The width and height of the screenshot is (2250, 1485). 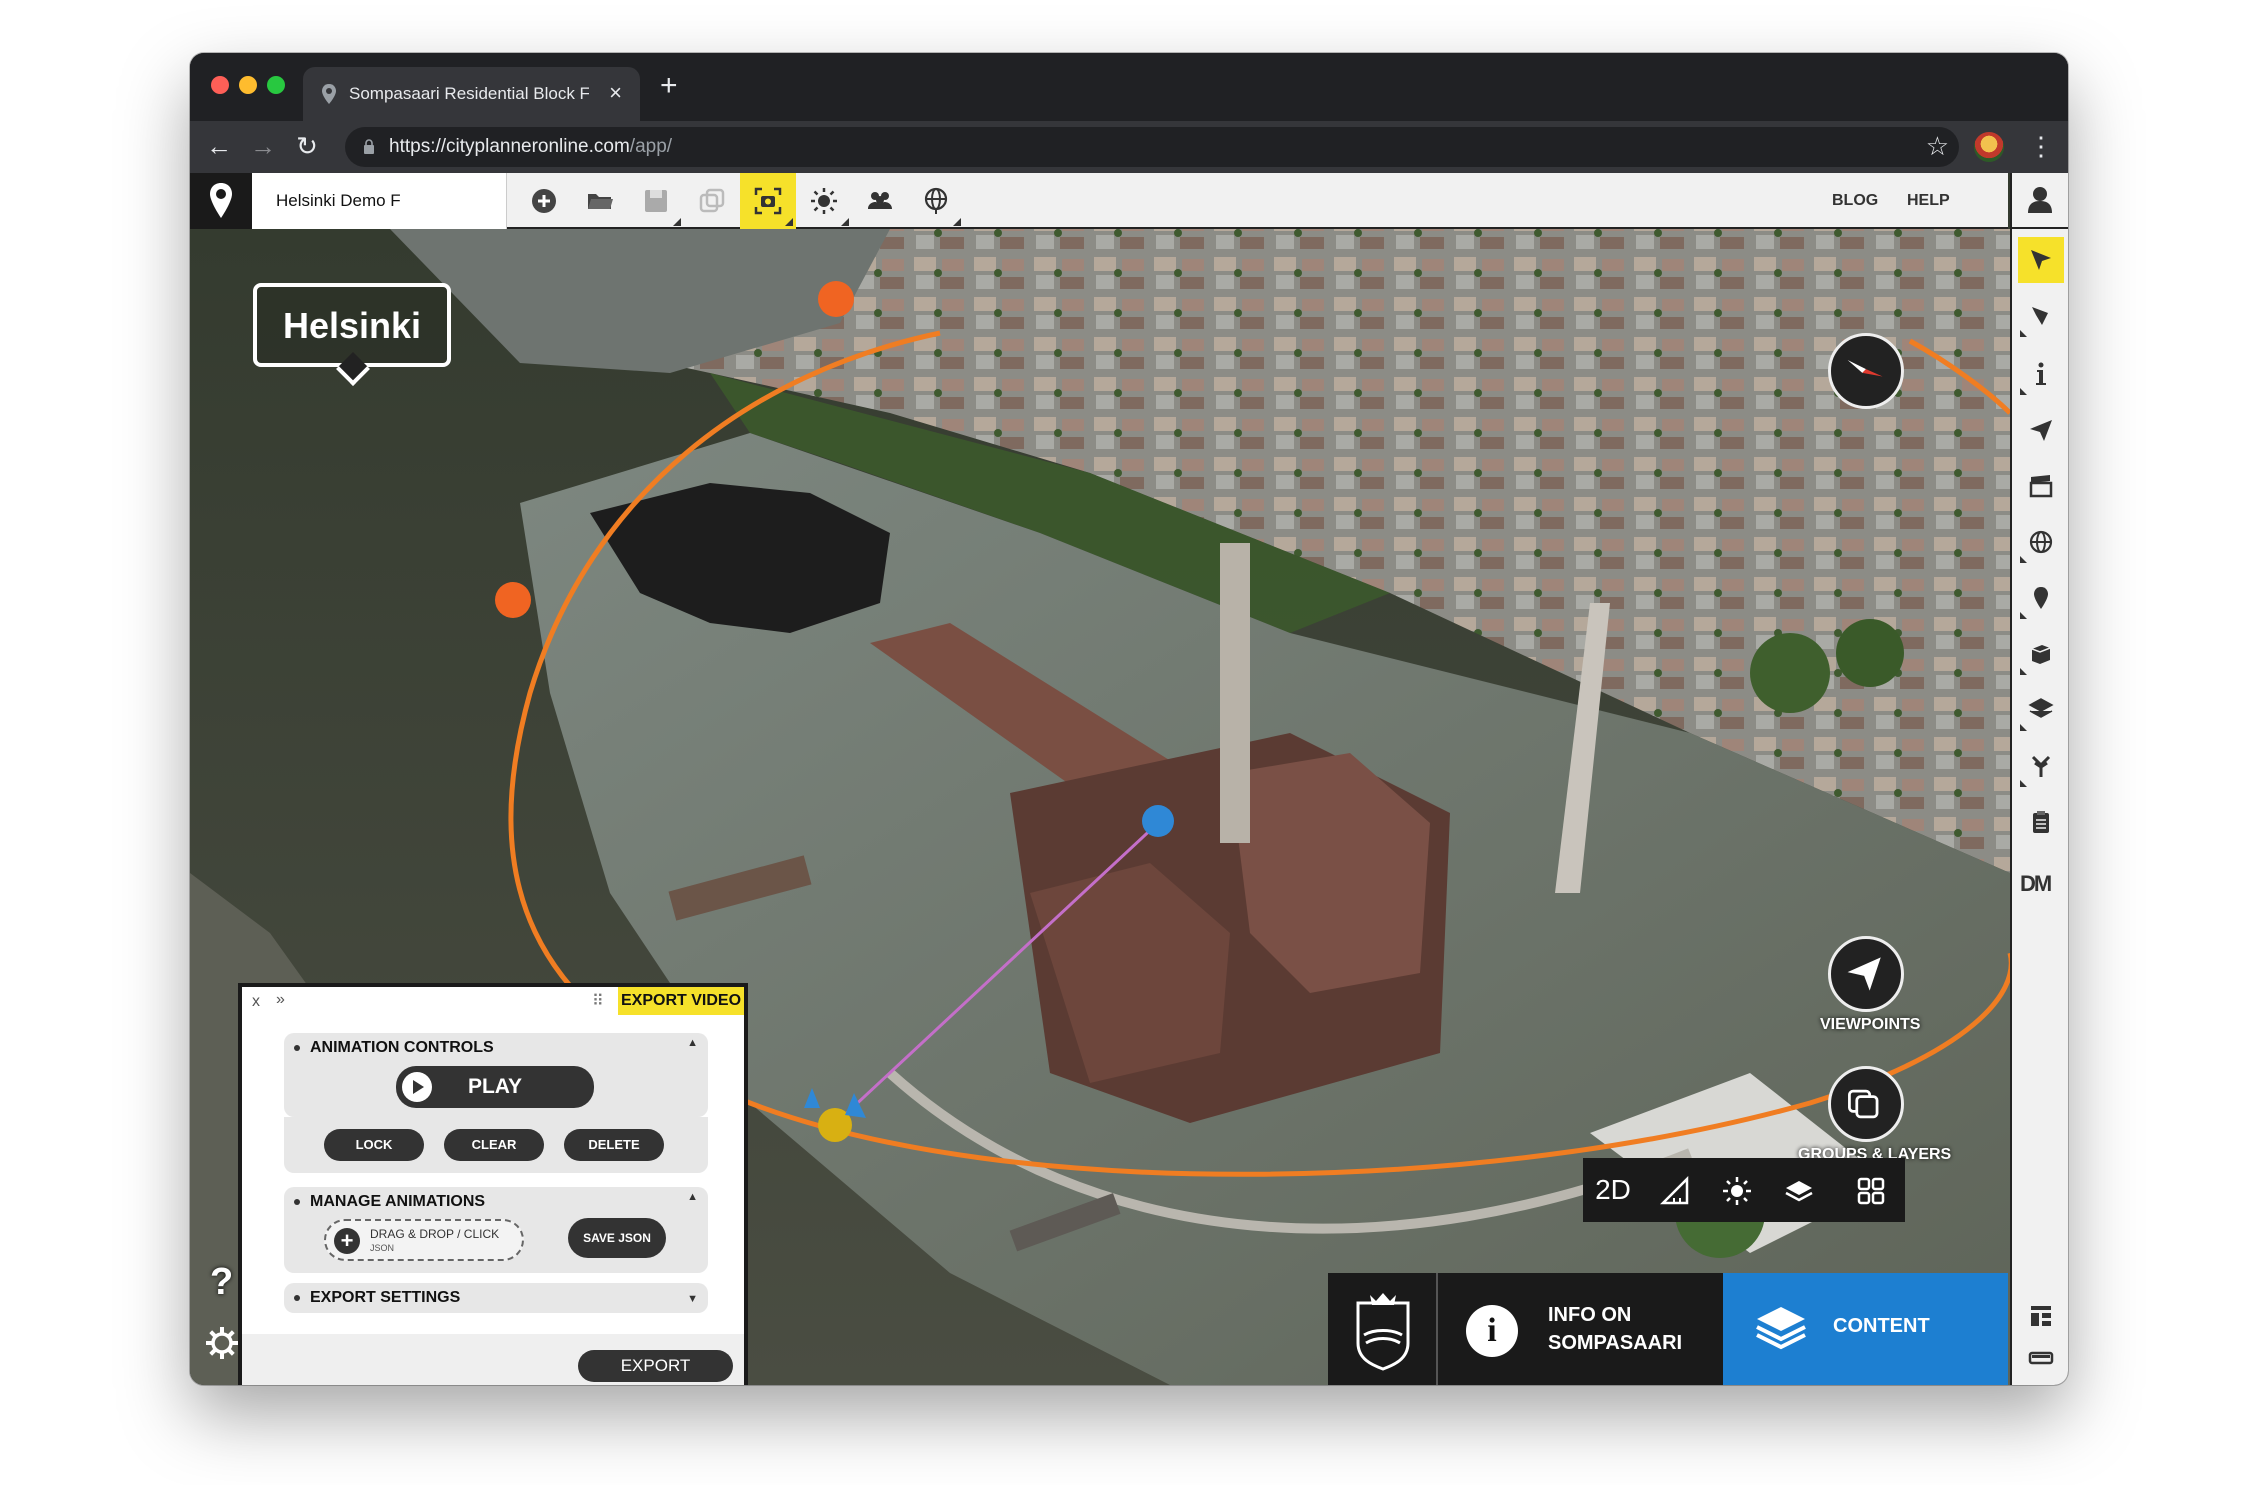 I want to click on panel-close-button: x, so click(x=256, y=1002).